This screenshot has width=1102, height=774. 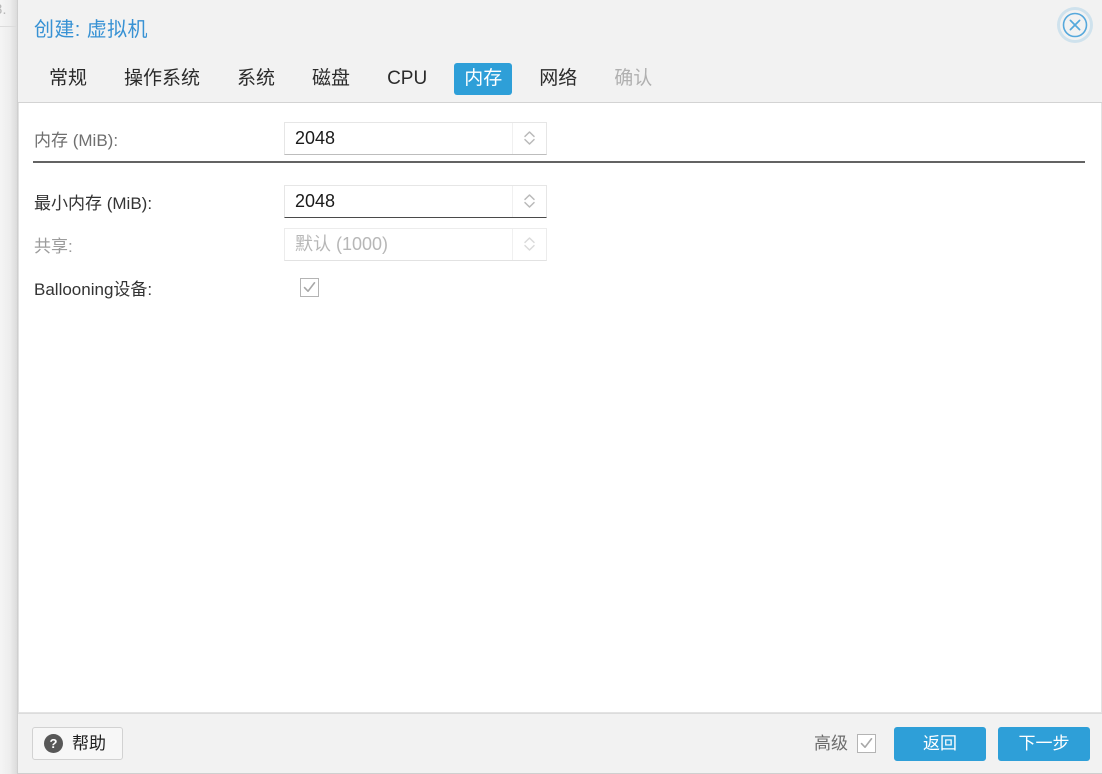 What do you see at coordinates (415, 201) in the screenshot?
I see `min-memory-input: 2048` at bounding box center [415, 201].